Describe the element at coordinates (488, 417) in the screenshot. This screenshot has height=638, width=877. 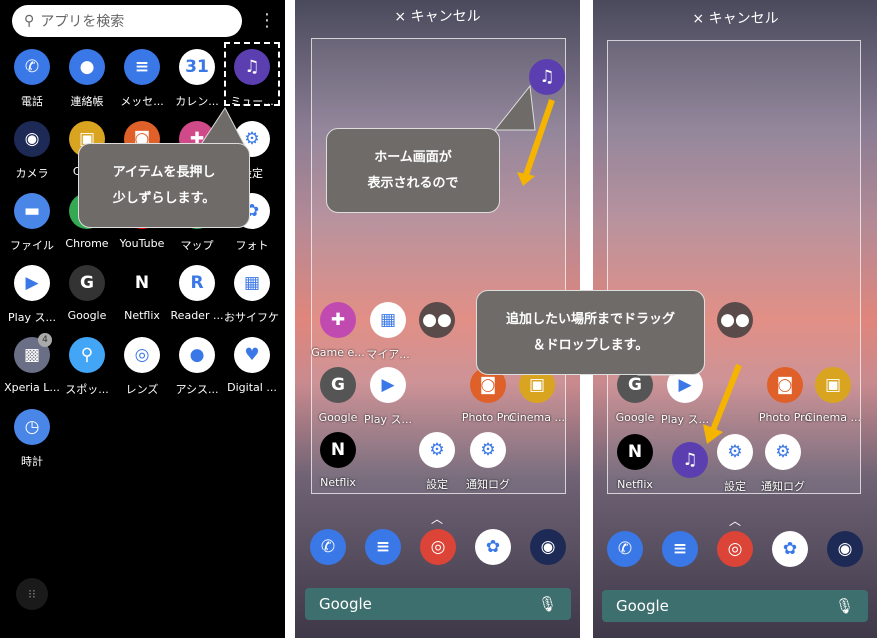
I see `app-label: Photo Pro` at that location.